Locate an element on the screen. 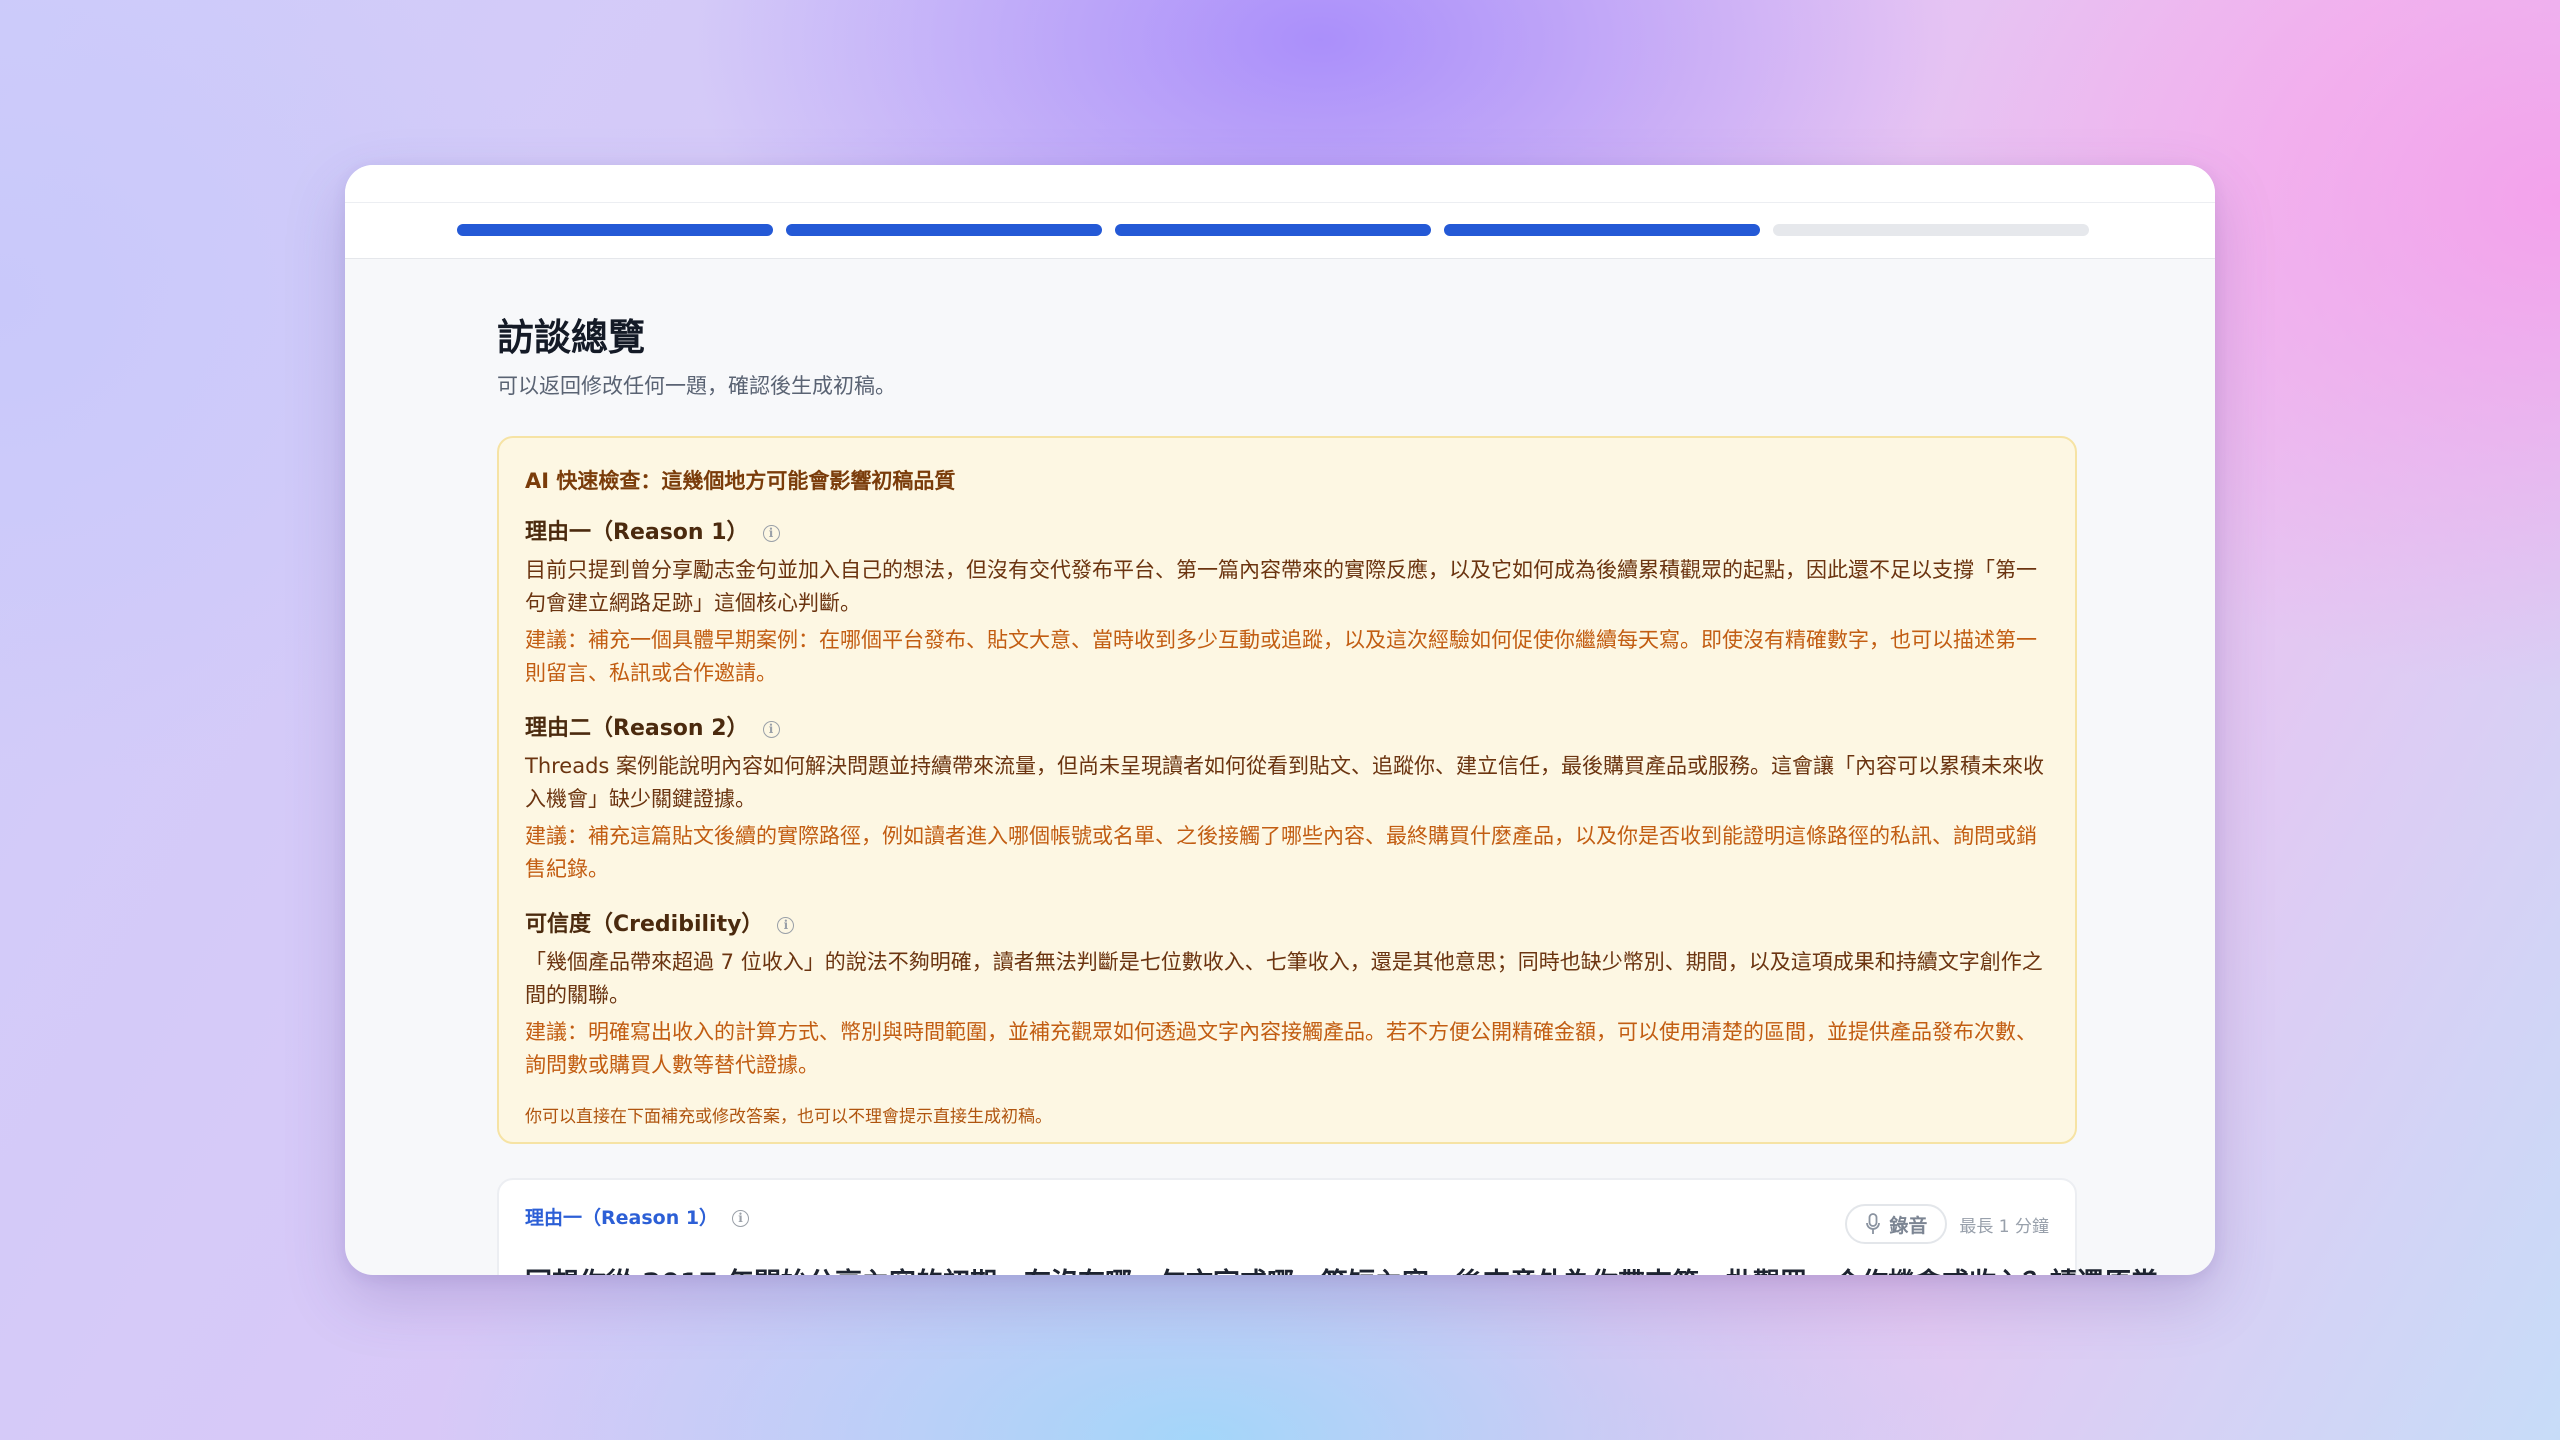 The width and height of the screenshot is (2560, 1440). ai-check-title: AI 快速檢查：這幾個地方可能會影響初稿品質 is located at coordinates (740, 481).